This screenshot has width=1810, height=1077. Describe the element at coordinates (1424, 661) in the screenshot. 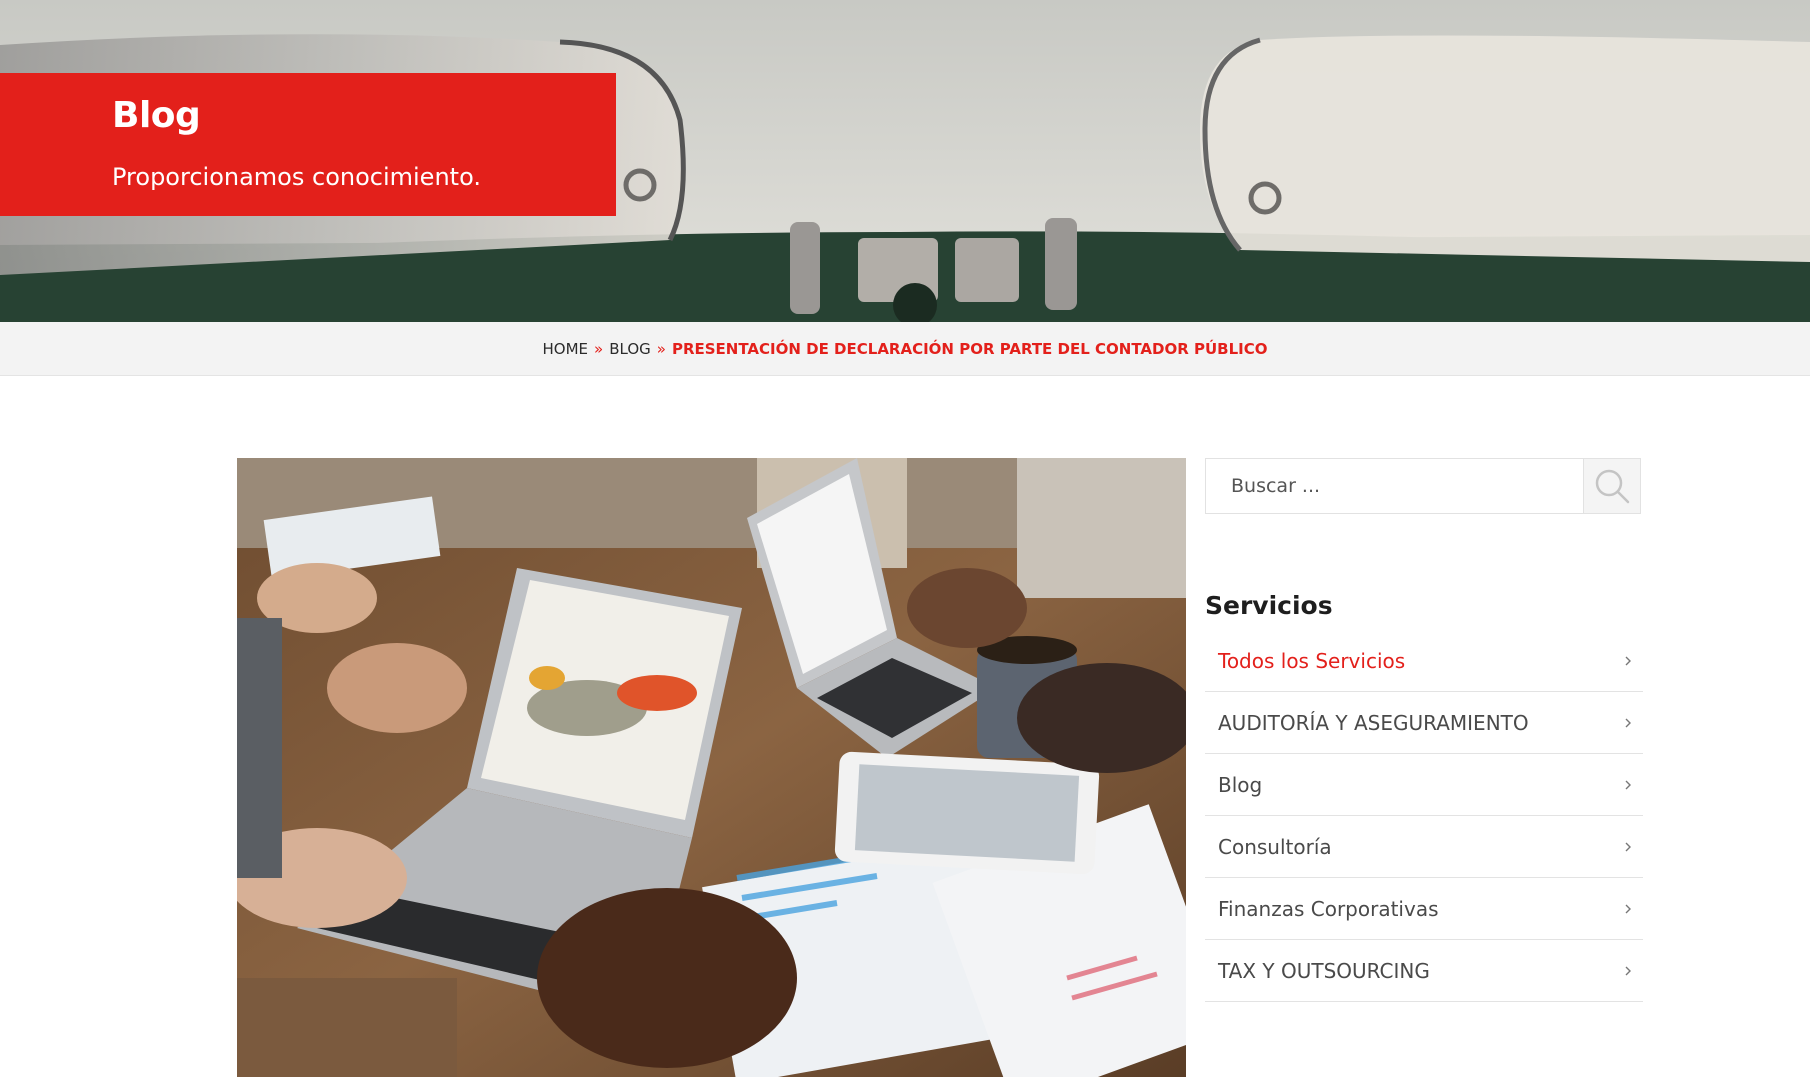

I see `service-item-todos-los-servicios: Todos los Servicios` at that location.